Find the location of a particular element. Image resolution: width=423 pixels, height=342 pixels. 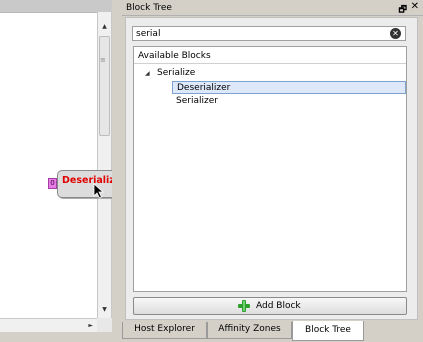

tree-group-label: Serialize is located at coordinates (176, 73).